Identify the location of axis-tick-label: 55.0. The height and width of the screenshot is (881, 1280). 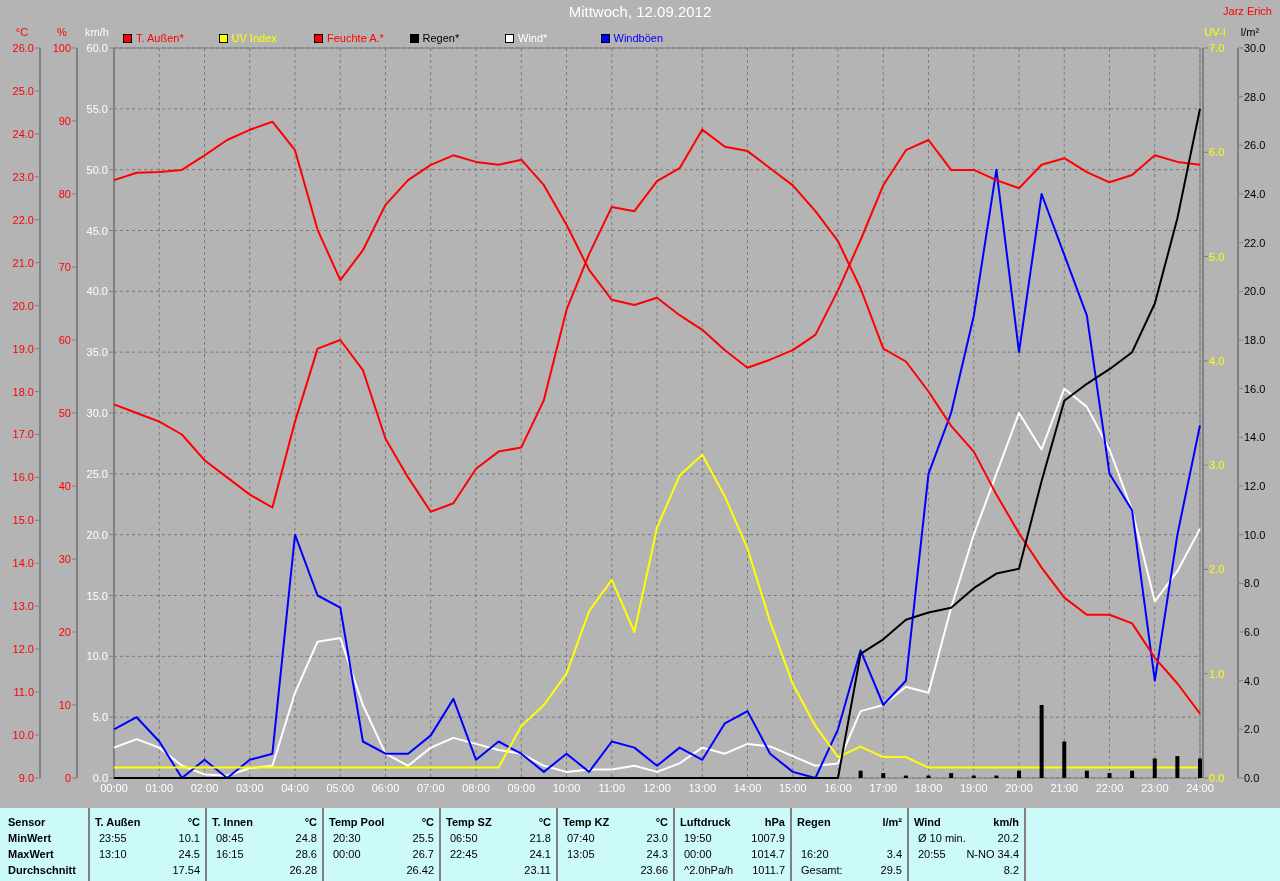
(97, 108).